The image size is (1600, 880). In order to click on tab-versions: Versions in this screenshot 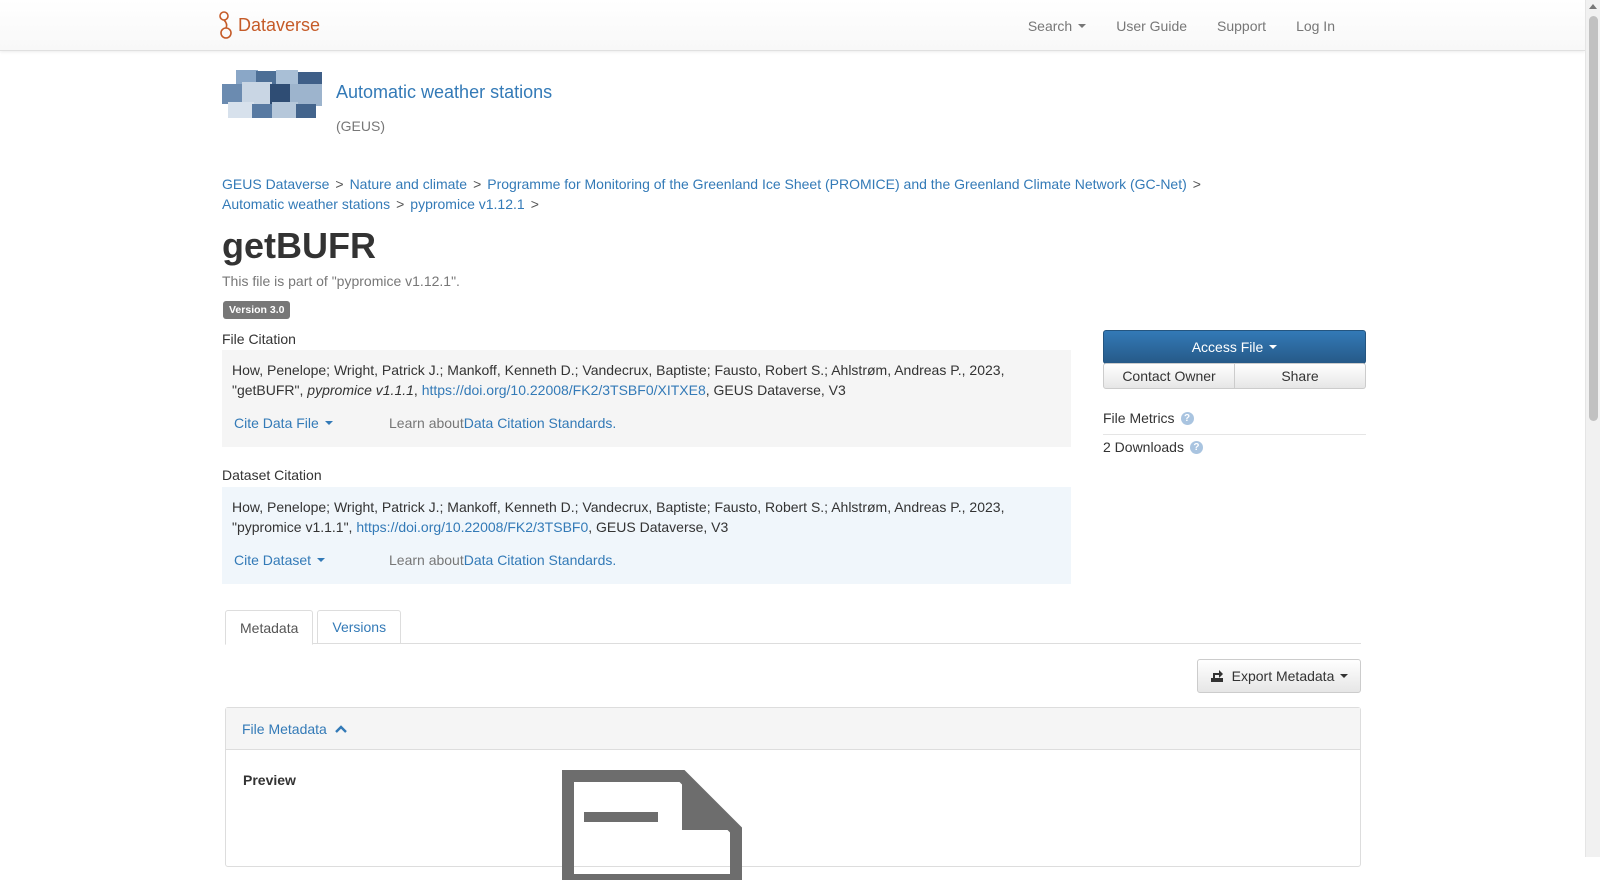, I will do `click(359, 627)`.